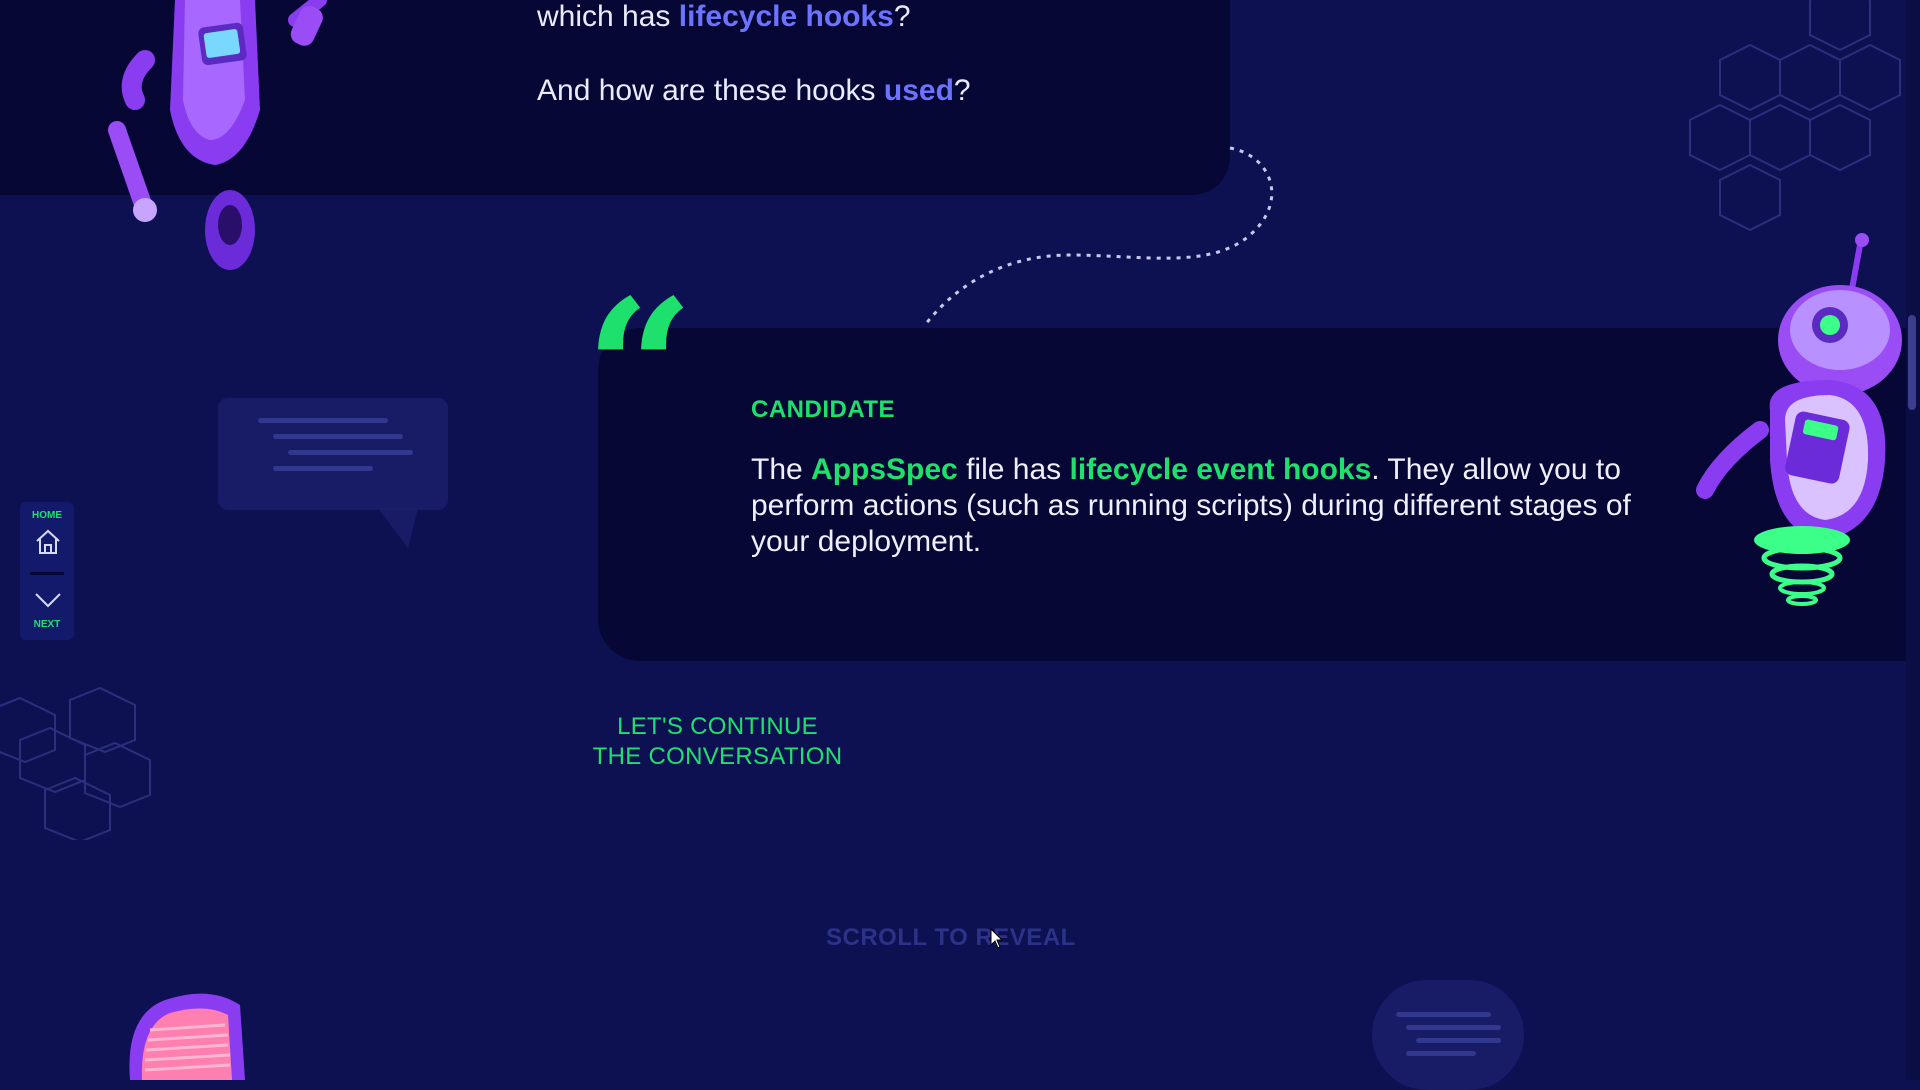 This screenshot has width=1920, height=1090. Describe the element at coordinates (1799, 419) in the screenshot. I see `robot-illustration-right` at that location.